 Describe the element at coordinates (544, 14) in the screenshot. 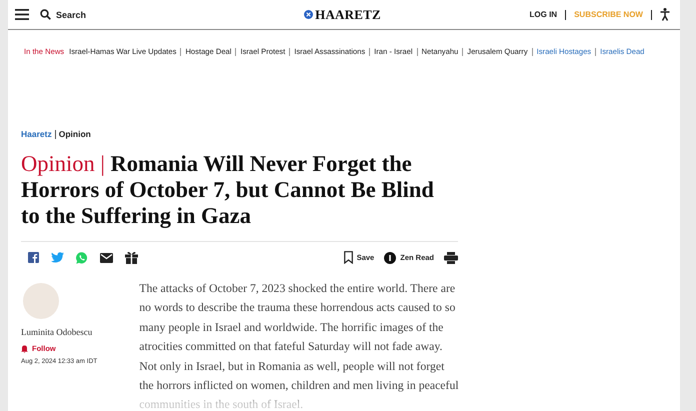

I see `login-link: LOG IN` at that location.